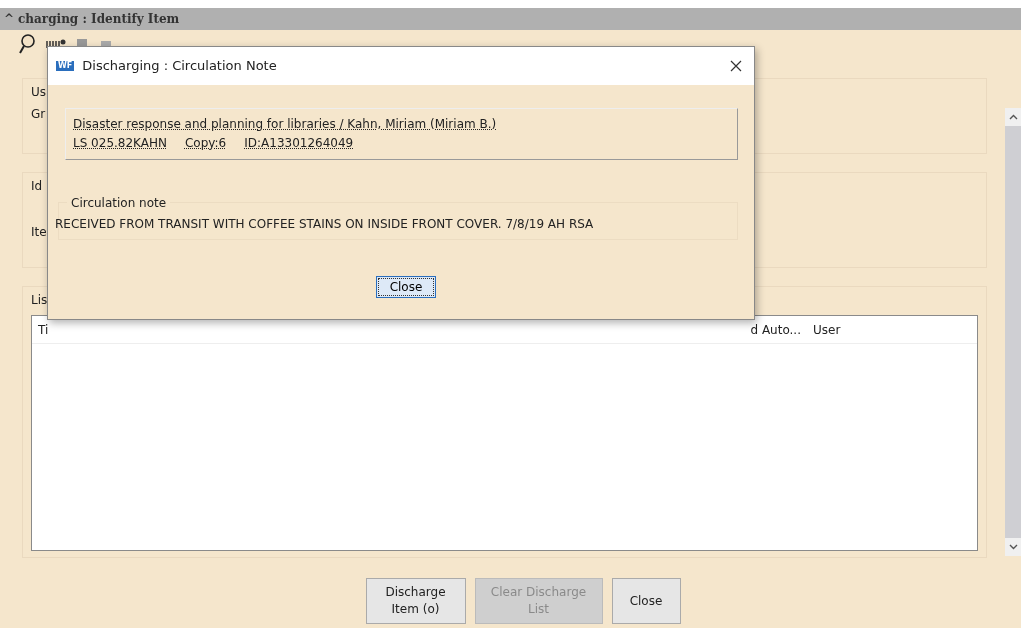 The height and width of the screenshot is (628, 1021). What do you see at coordinates (1013, 547) in the screenshot?
I see `scroll-down-icon` at bounding box center [1013, 547].